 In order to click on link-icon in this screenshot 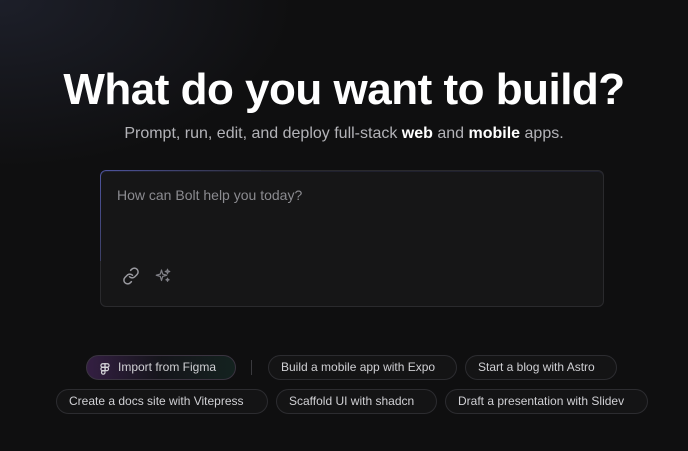, I will do `click(131, 276)`.